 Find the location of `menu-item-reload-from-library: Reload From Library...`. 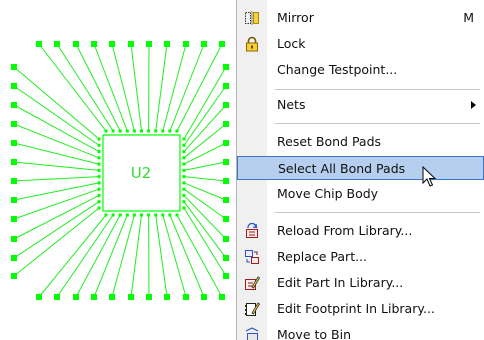

menu-item-reload-from-library: Reload From Library... is located at coordinates (360, 231).